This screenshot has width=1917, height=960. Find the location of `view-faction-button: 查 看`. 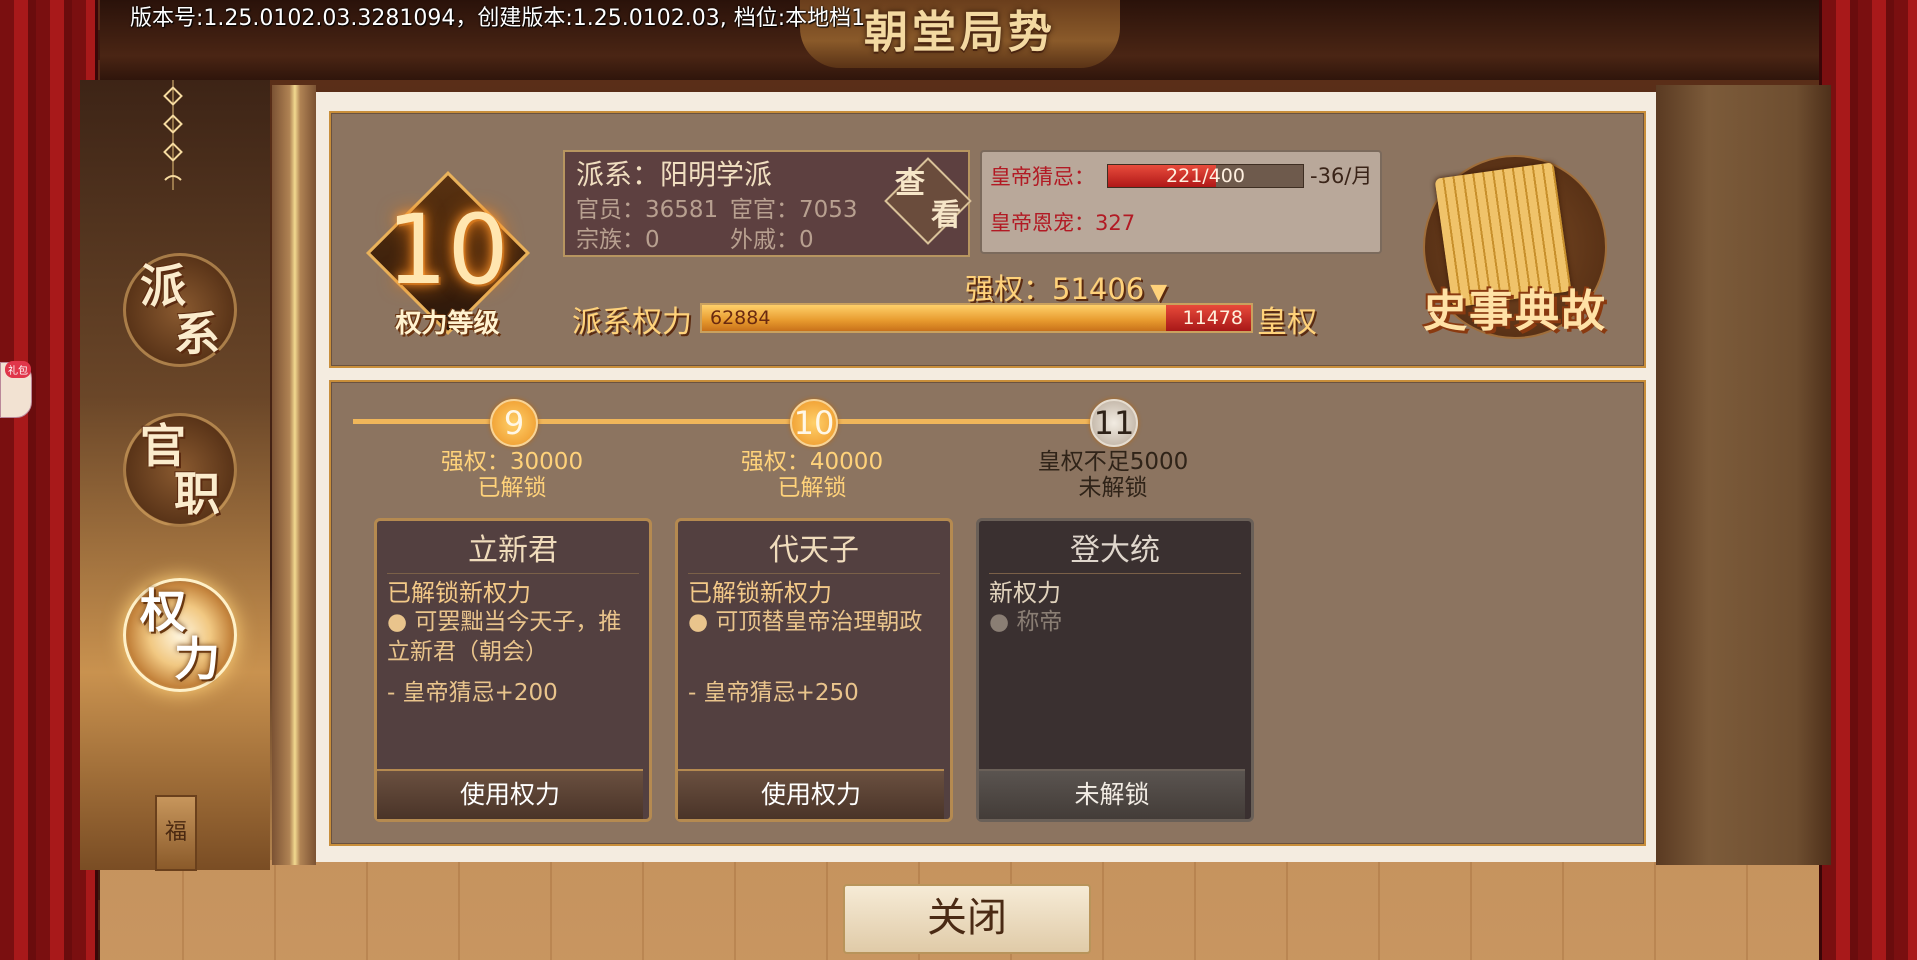

view-faction-button: 查 看 is located at coordinates (928, 201).